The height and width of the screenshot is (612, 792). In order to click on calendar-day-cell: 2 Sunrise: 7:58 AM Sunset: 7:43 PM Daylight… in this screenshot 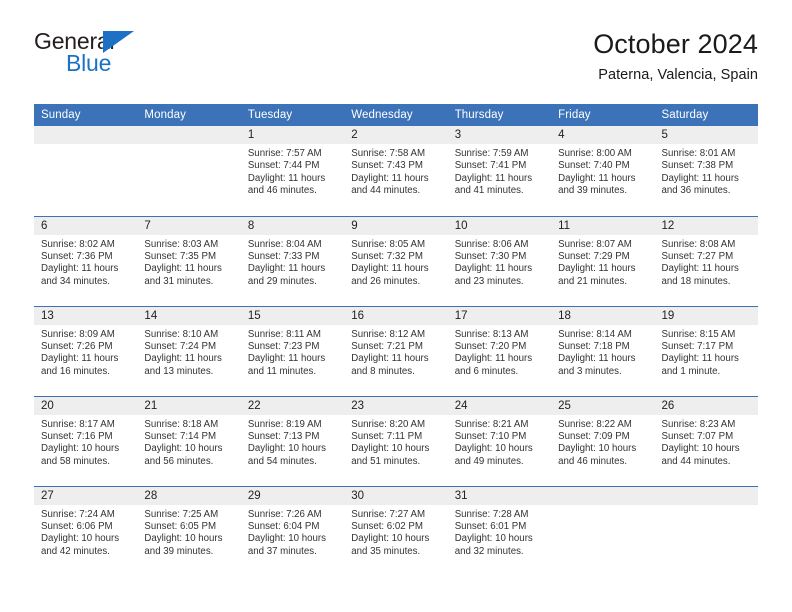, I will do `click(396, 171)`.